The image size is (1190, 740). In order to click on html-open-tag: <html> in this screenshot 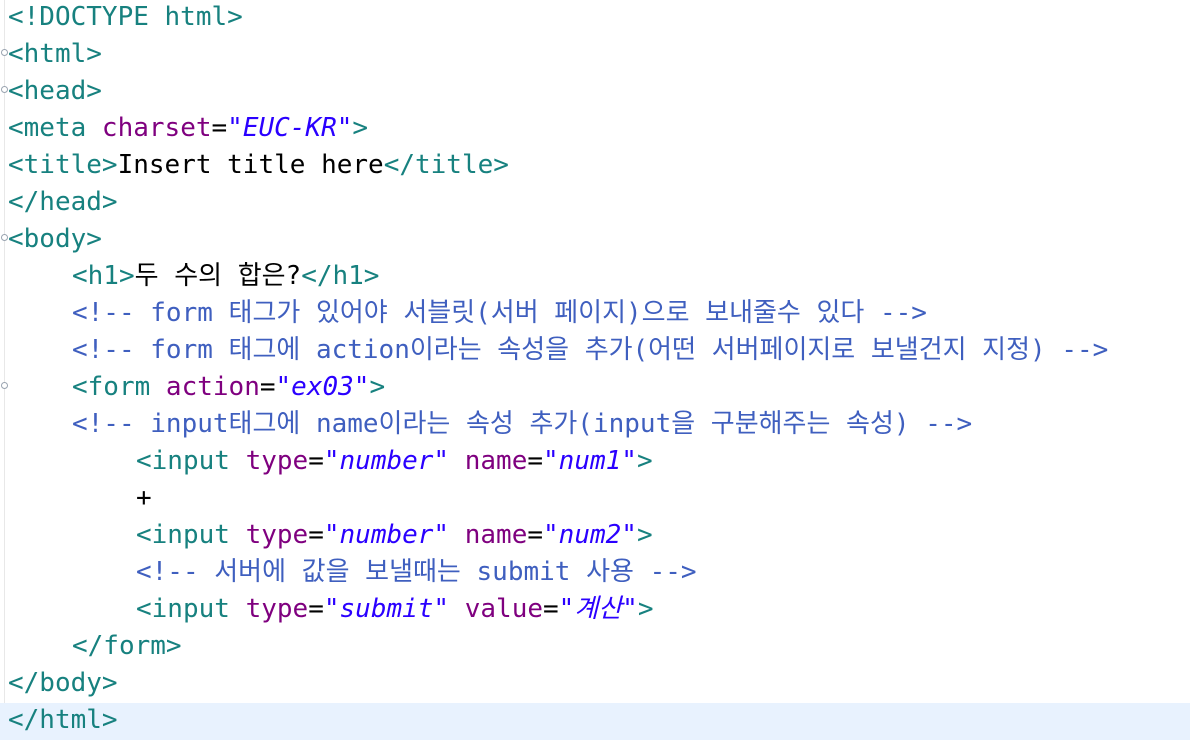, I will do `click(55, 54)`.